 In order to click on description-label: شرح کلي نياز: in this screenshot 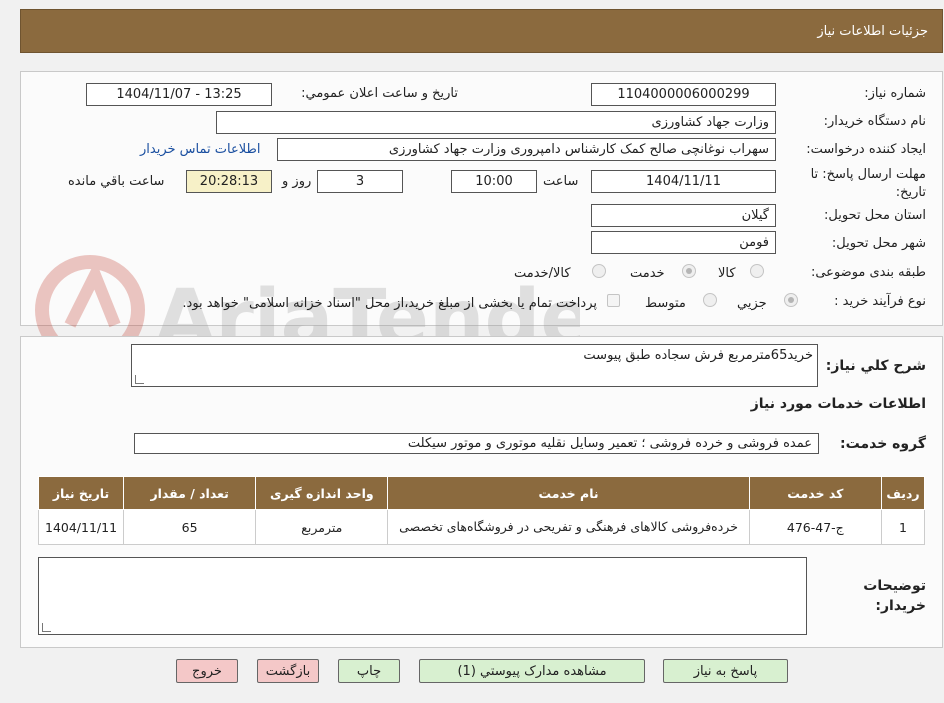, I will do `click(875, 366)`.